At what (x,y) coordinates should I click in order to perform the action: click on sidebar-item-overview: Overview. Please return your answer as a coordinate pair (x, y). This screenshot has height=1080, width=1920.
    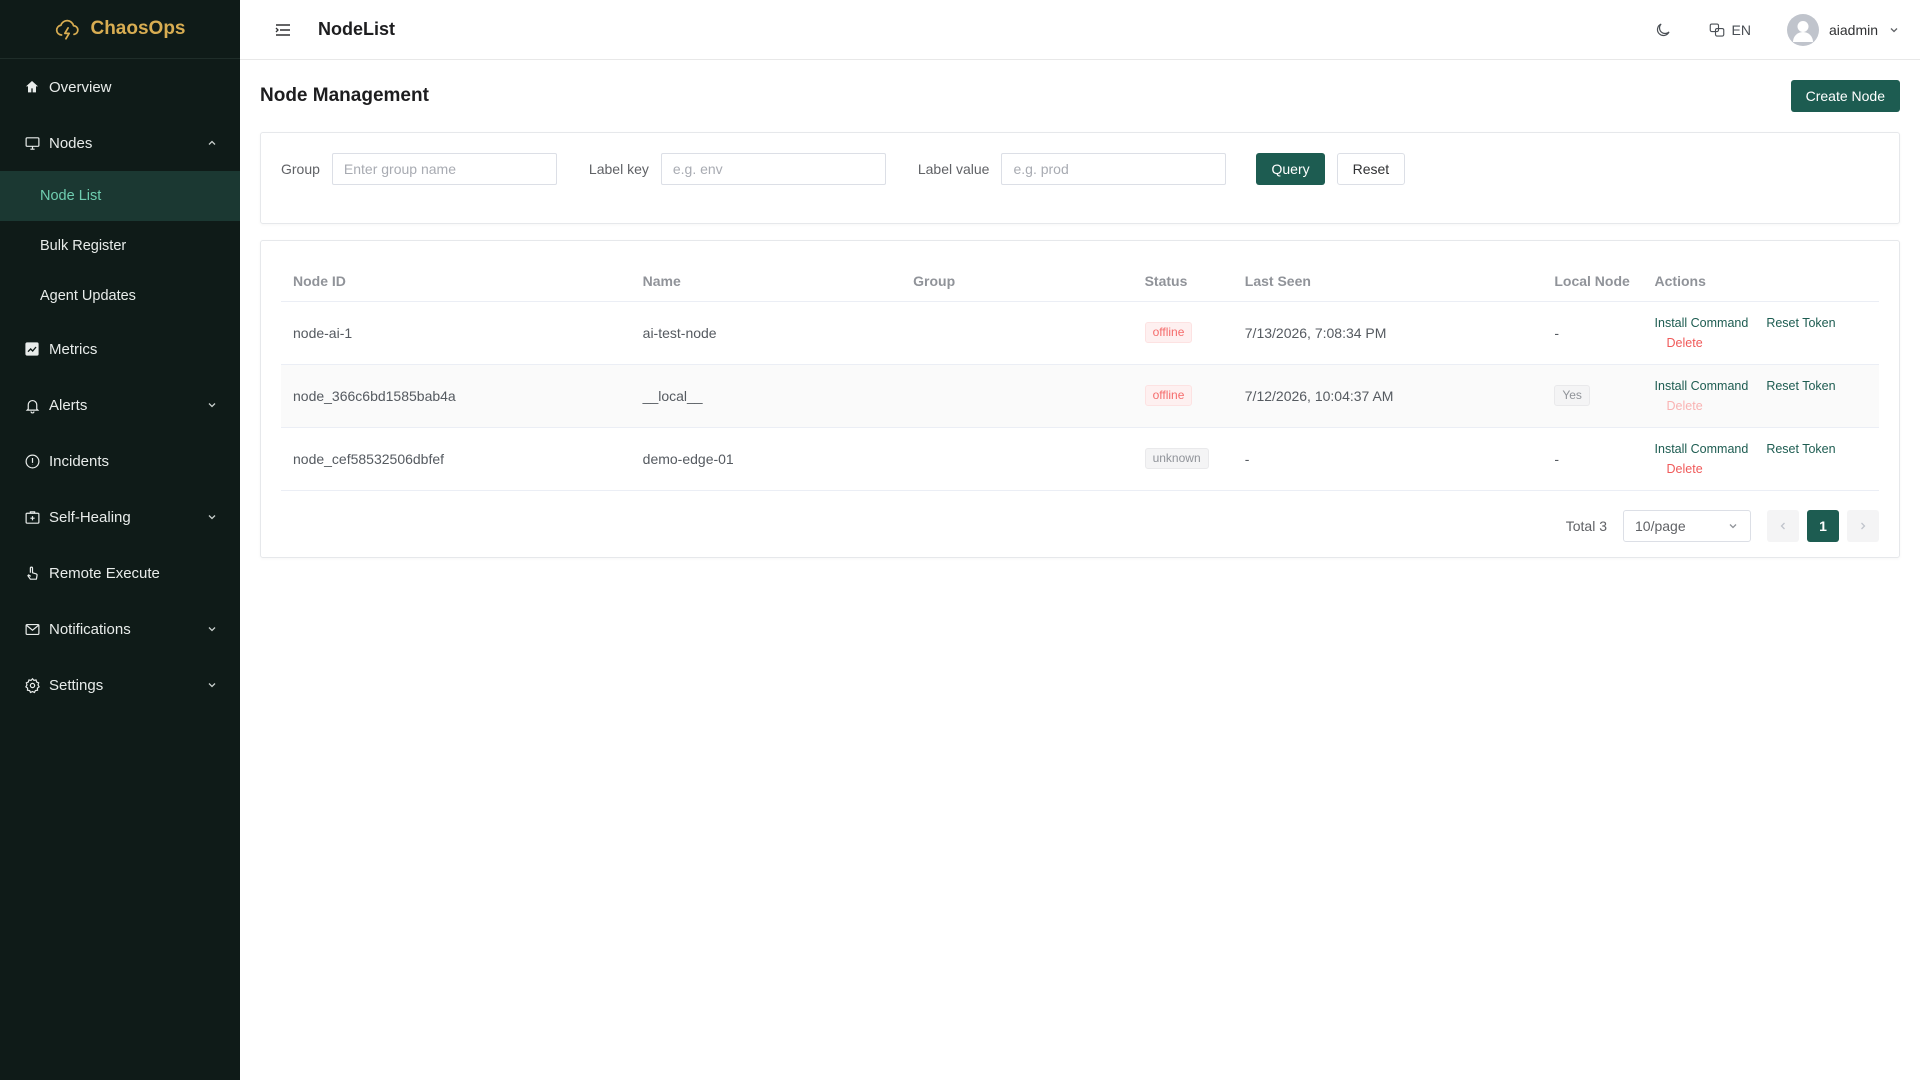
    Looking at the image, I should click on (120, 87).